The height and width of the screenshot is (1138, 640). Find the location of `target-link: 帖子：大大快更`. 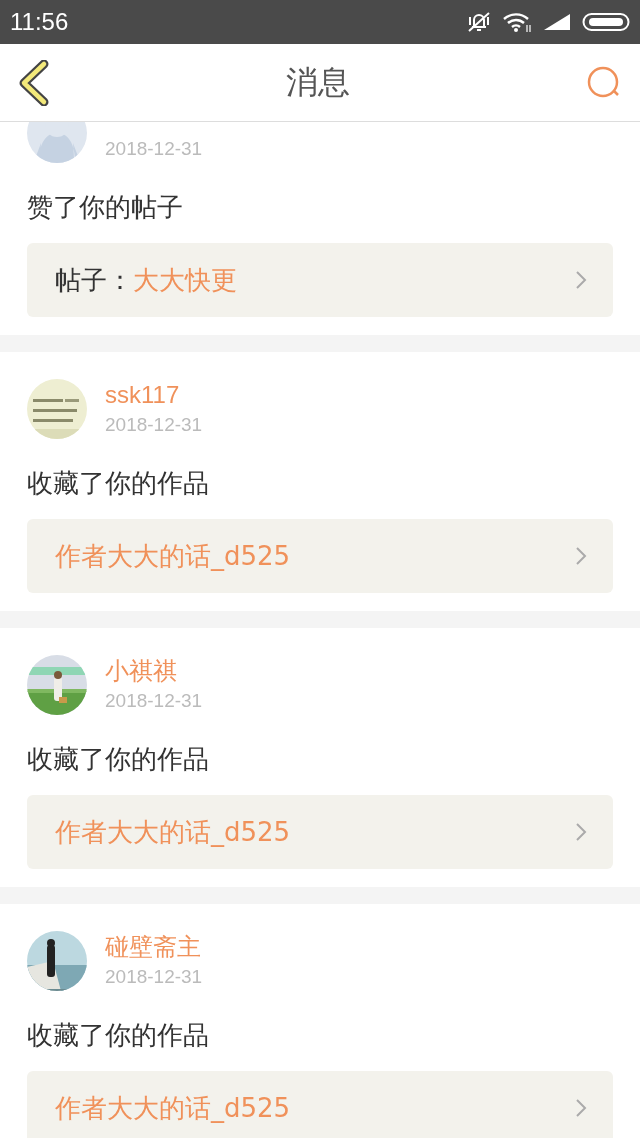

target-link: 帖子：大大快更 is located at coordinates (320, 280).